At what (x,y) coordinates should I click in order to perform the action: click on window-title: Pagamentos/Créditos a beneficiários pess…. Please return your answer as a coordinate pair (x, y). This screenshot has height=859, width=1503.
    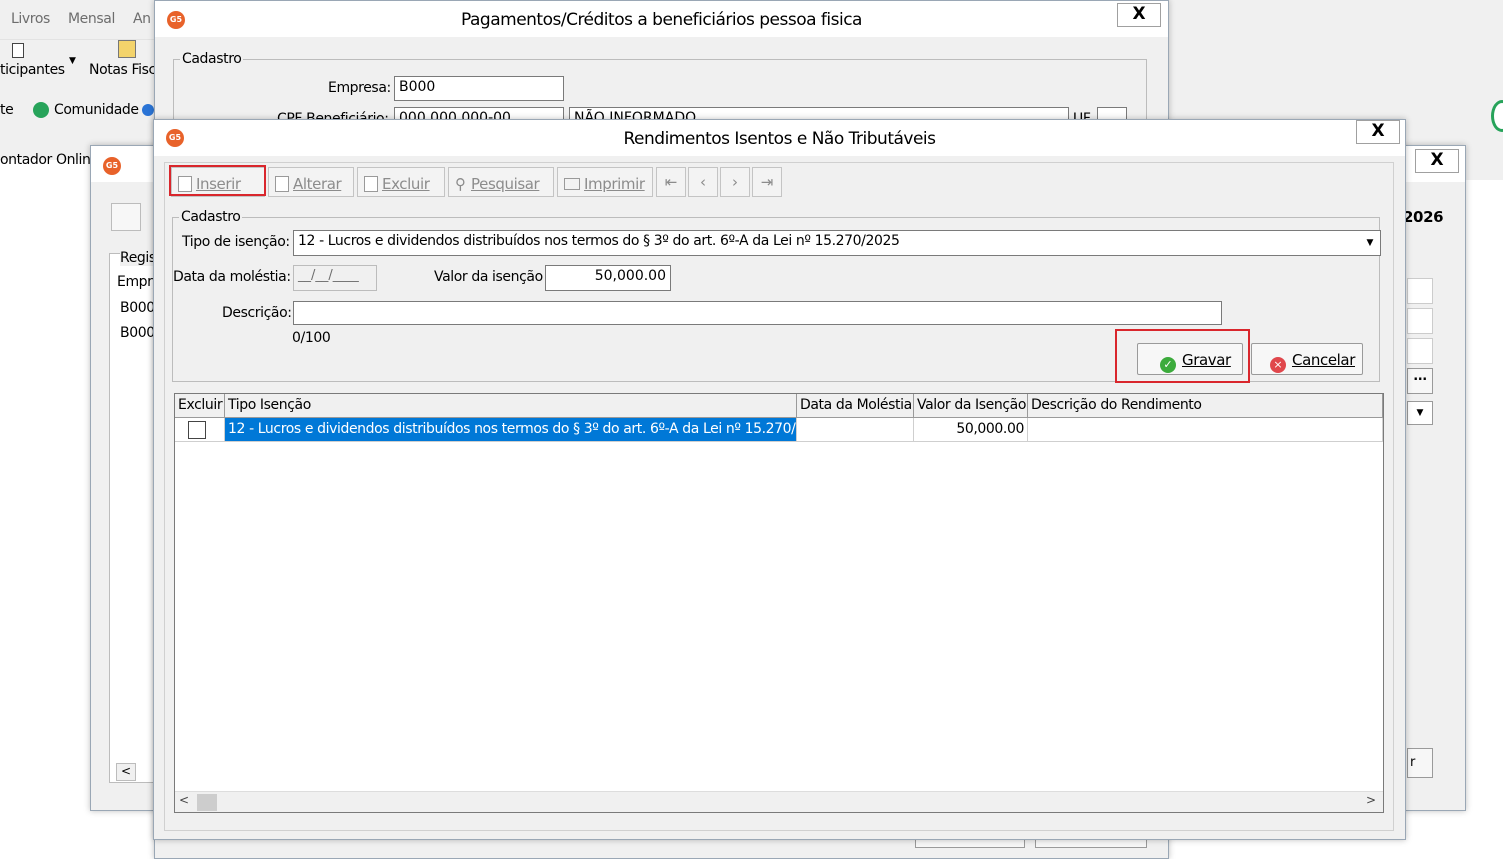
    Looking at the image, I should click on (661, 20).